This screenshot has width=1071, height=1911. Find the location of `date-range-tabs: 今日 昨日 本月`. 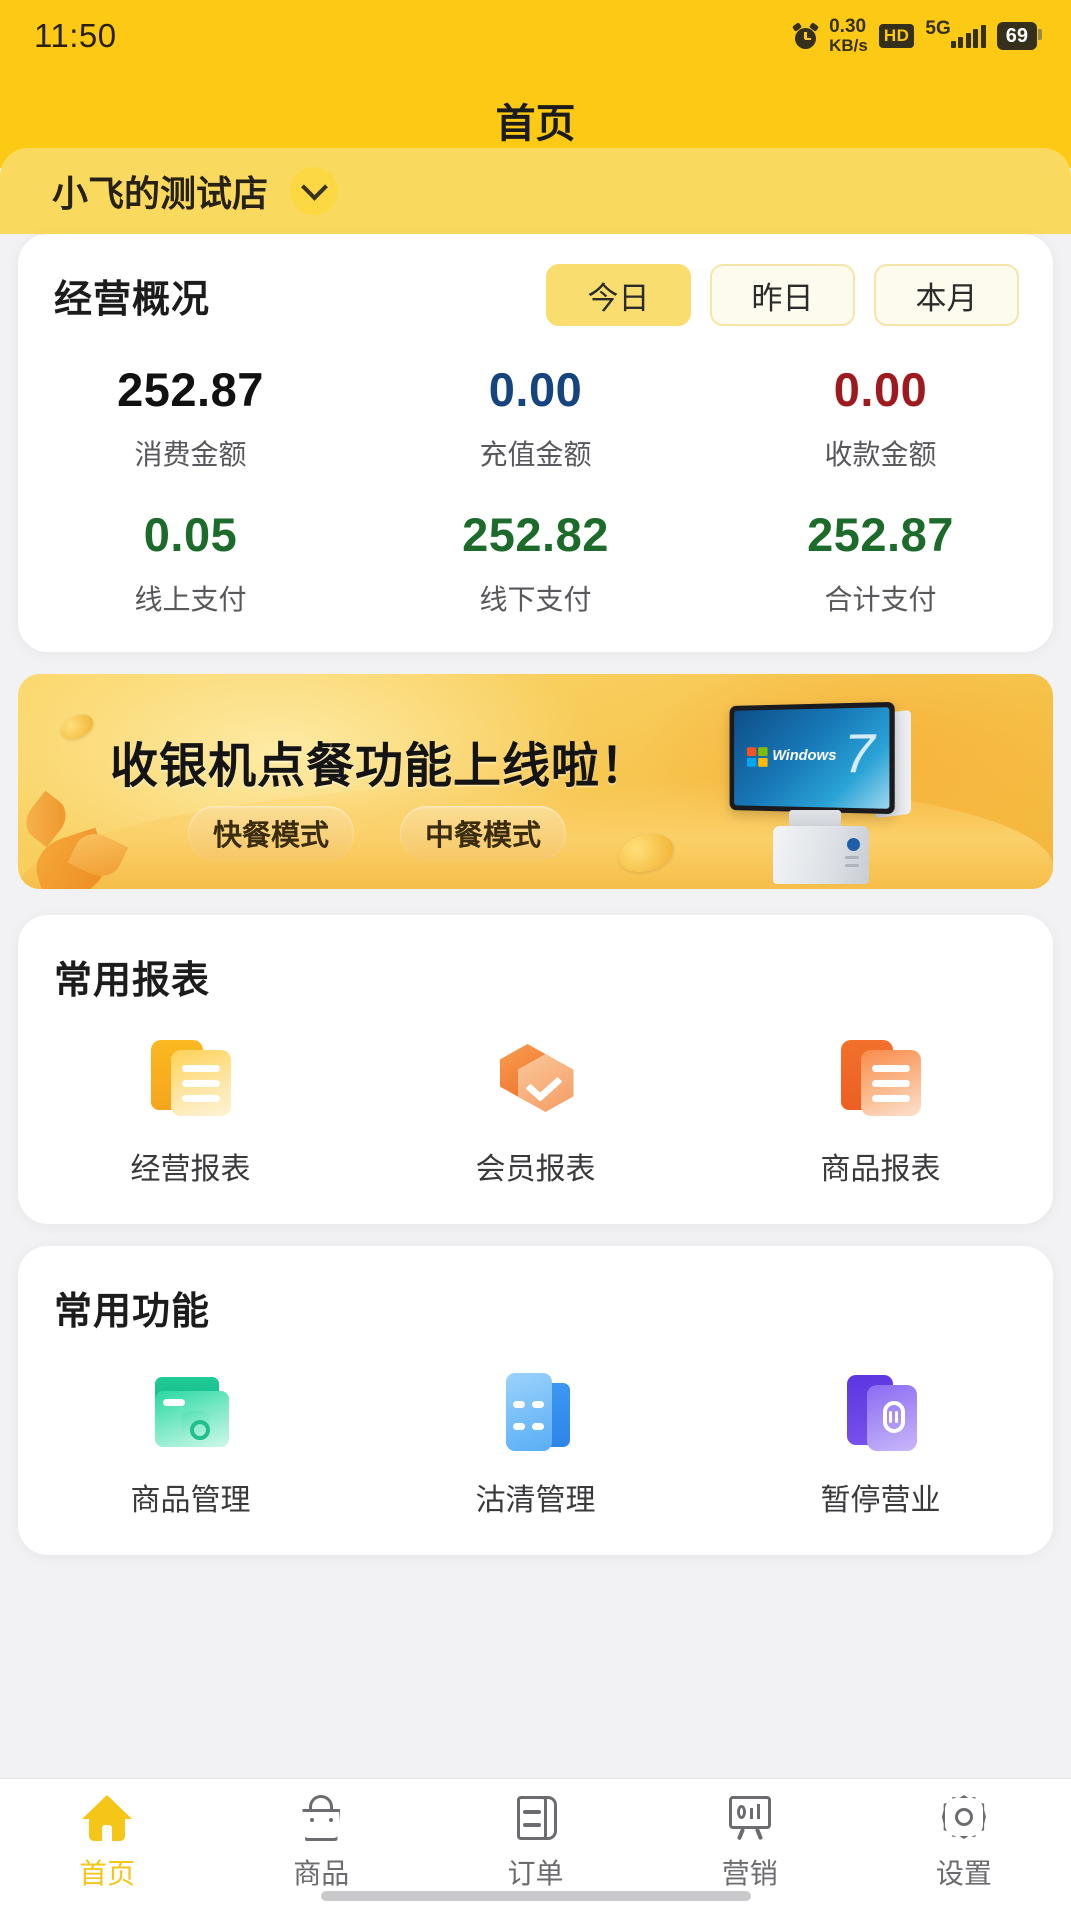

date-range-tabs: 今日 昨日 本月 is located at coordinates (782, 295).